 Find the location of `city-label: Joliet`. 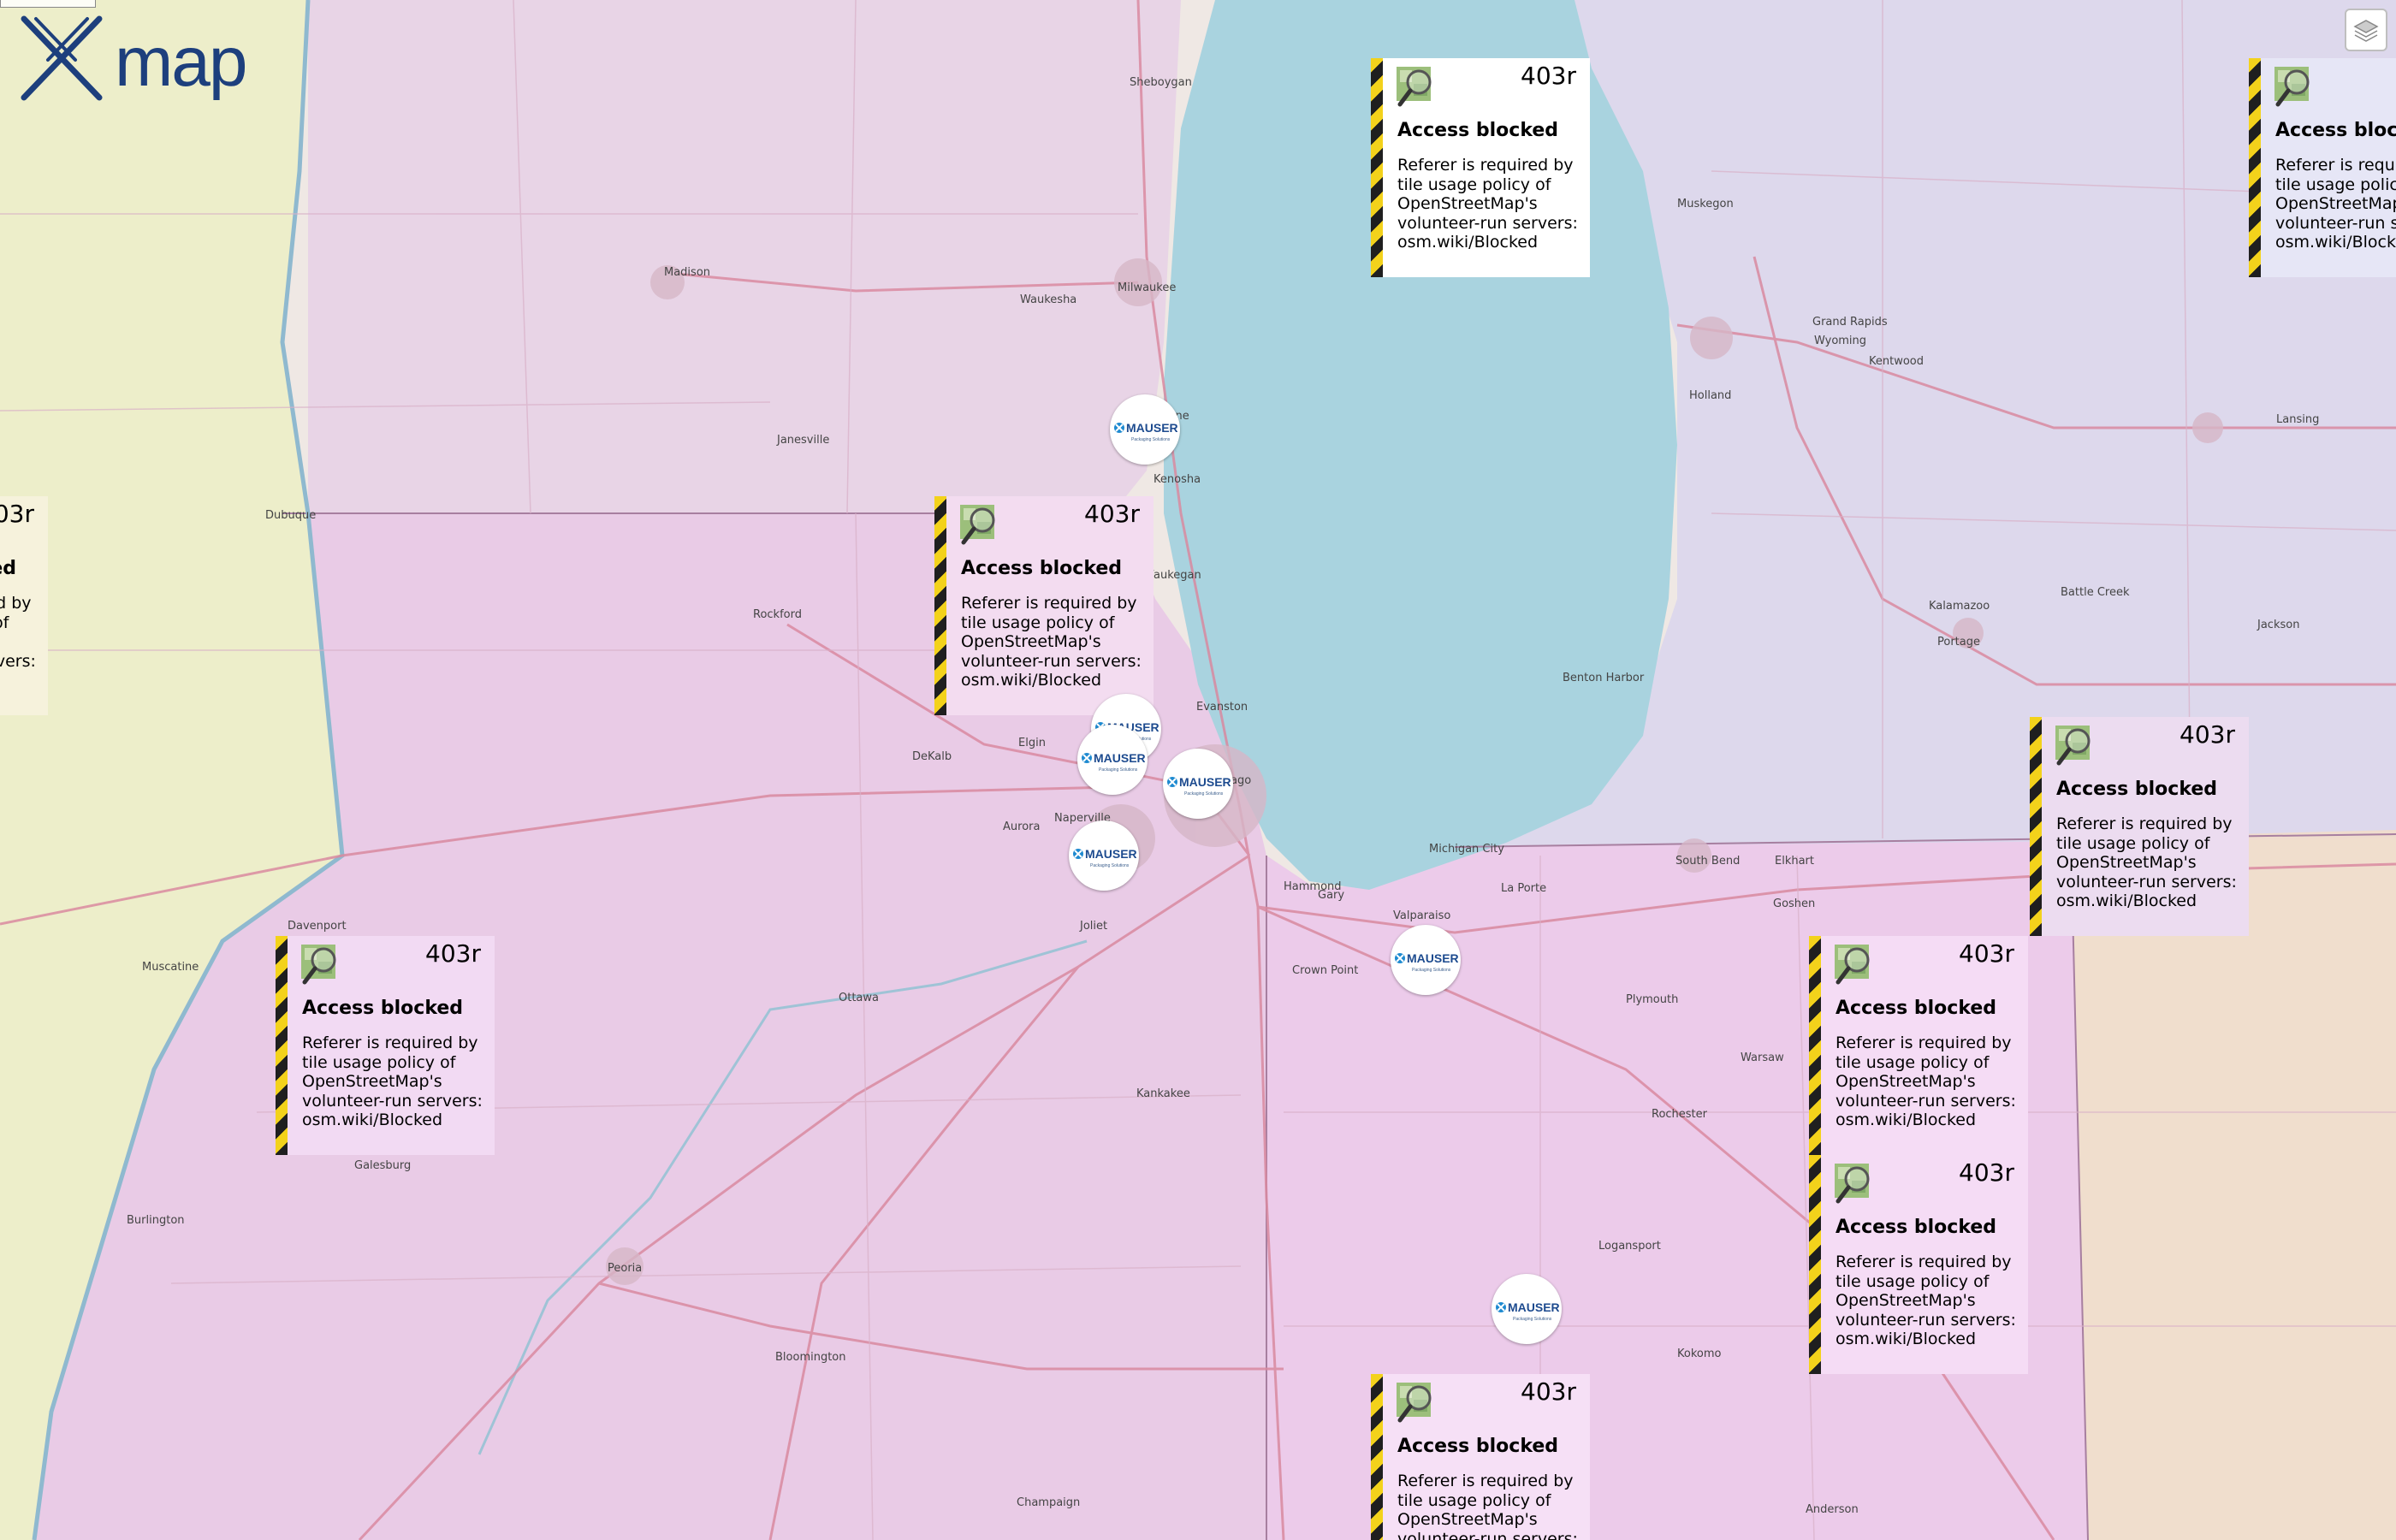

city-label: Joliet is located at coordinates (1093, 926).